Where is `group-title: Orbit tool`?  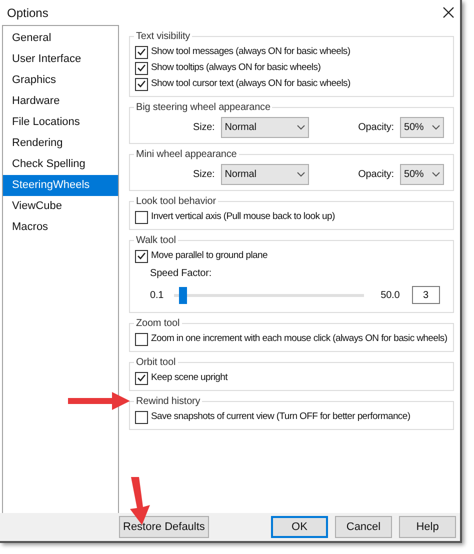
group-title: Orbit tool is located at coordinates (156, 363).